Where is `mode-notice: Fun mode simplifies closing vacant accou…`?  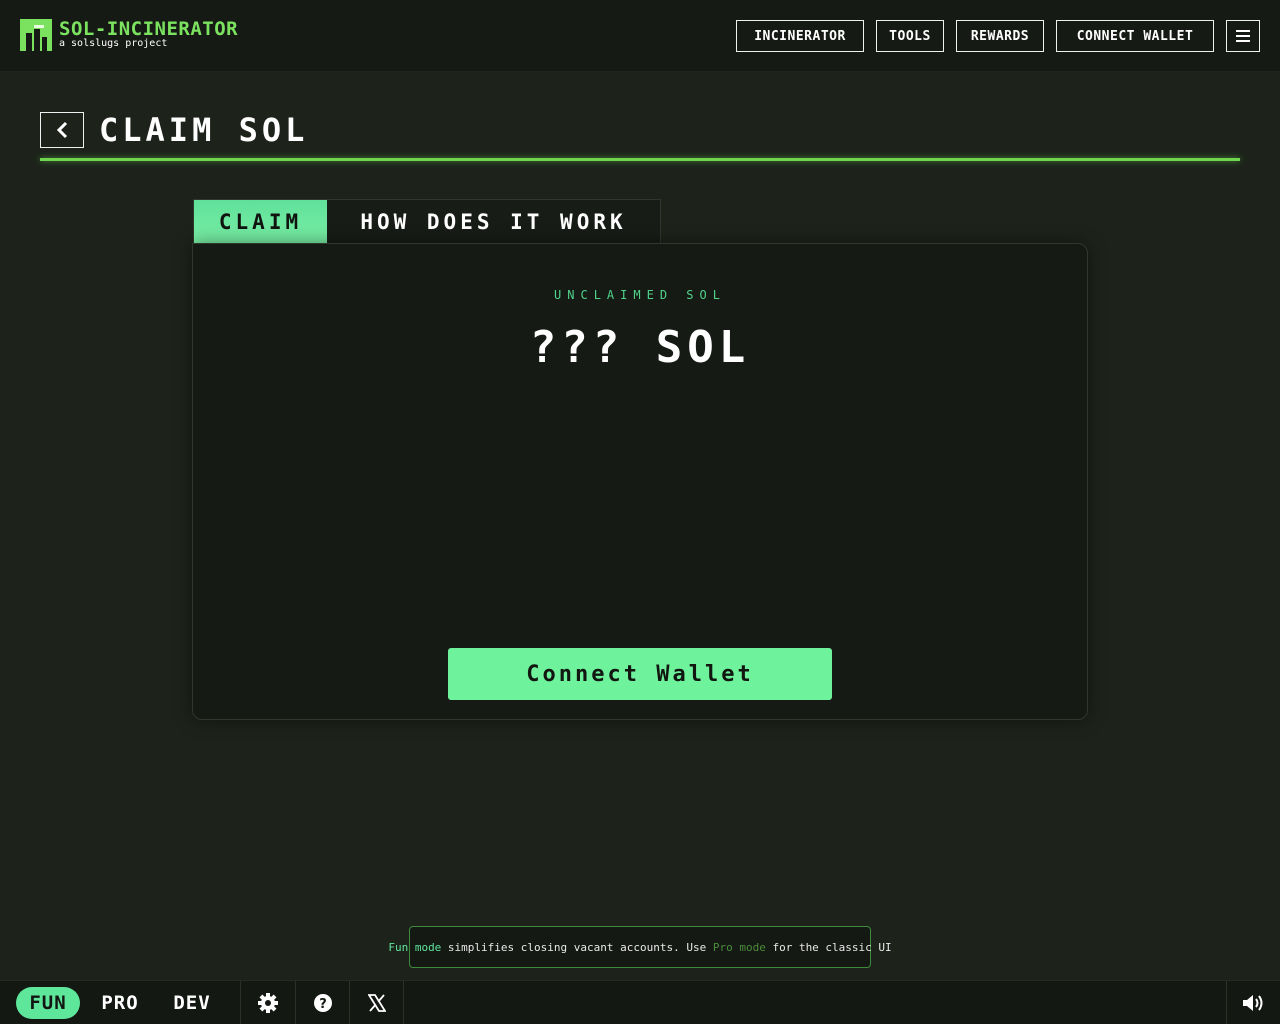 mode-notice: Fun mode simplifies closing vacant accou… is located at coordinates (640, 947).